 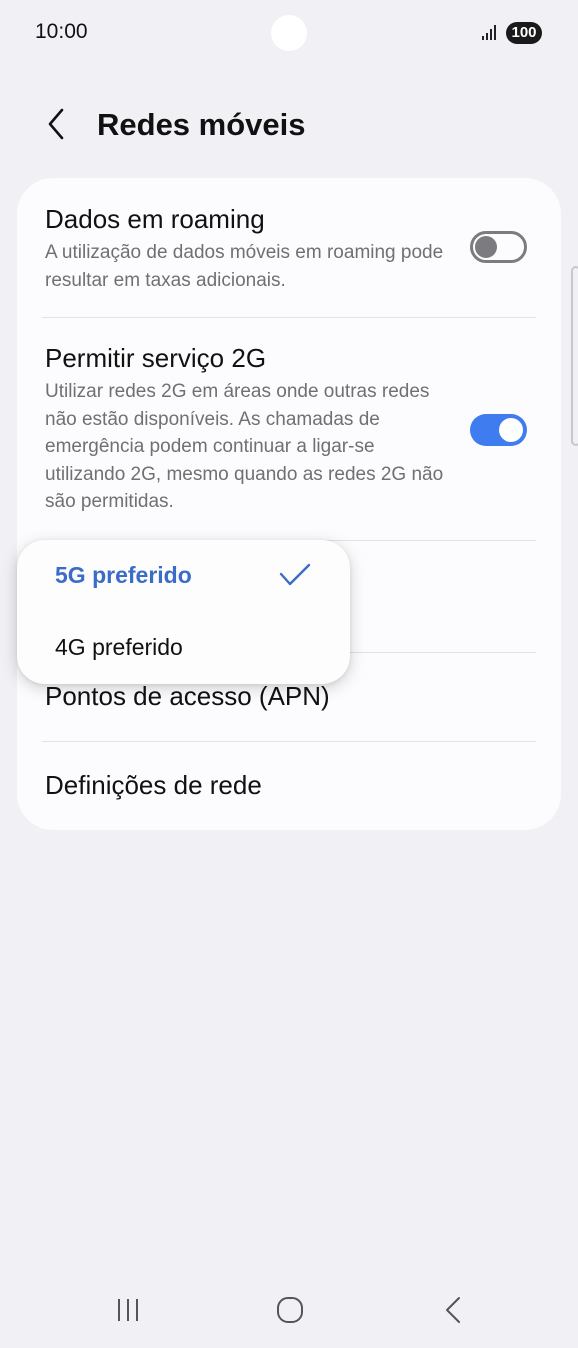 I want to click on setting-roaming-title: Dados em roaming, so click(x=155, y=219).